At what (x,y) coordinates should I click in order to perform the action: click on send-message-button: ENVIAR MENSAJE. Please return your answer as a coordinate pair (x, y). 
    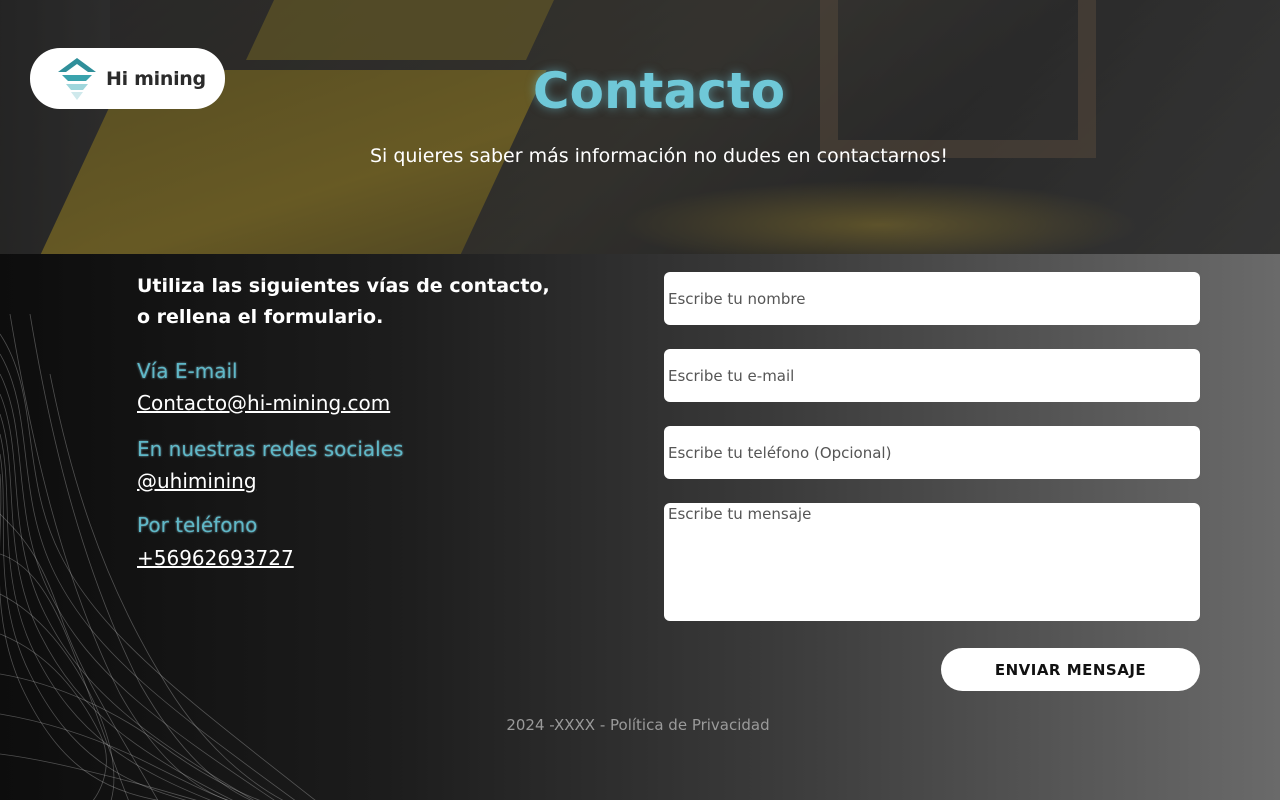
    Looking at the image, I should click on (1070, 669).